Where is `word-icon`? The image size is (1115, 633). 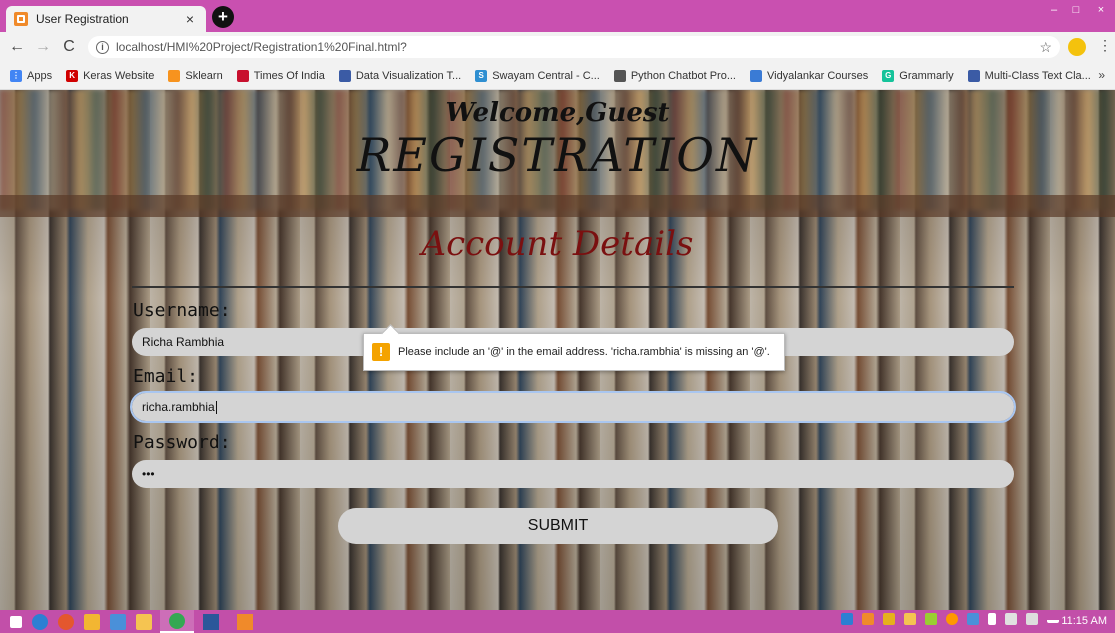
word-icon is located at coordinates (211, 621).